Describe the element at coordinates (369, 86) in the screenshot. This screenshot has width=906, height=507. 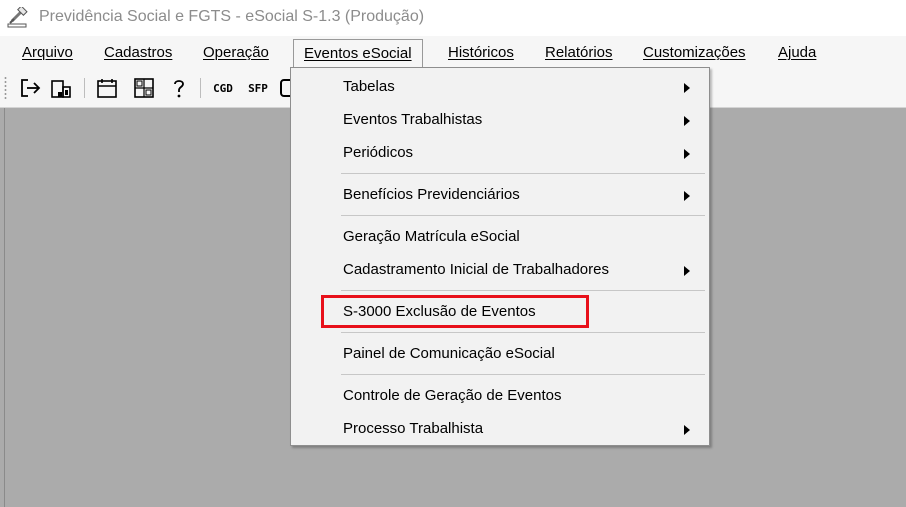
I see `menu-item-label: Tabelas` at that location.